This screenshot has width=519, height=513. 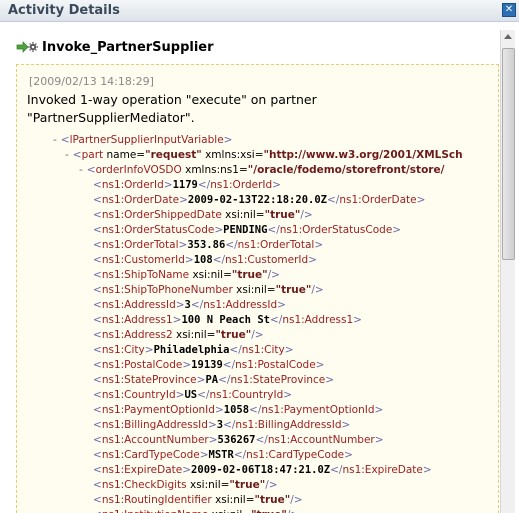 What do you see at coordinates (91, 81) in the screenshot?
I see `entry-timestamp: [2009/02/13 14:18:29]` at bounding box center [91, 81].